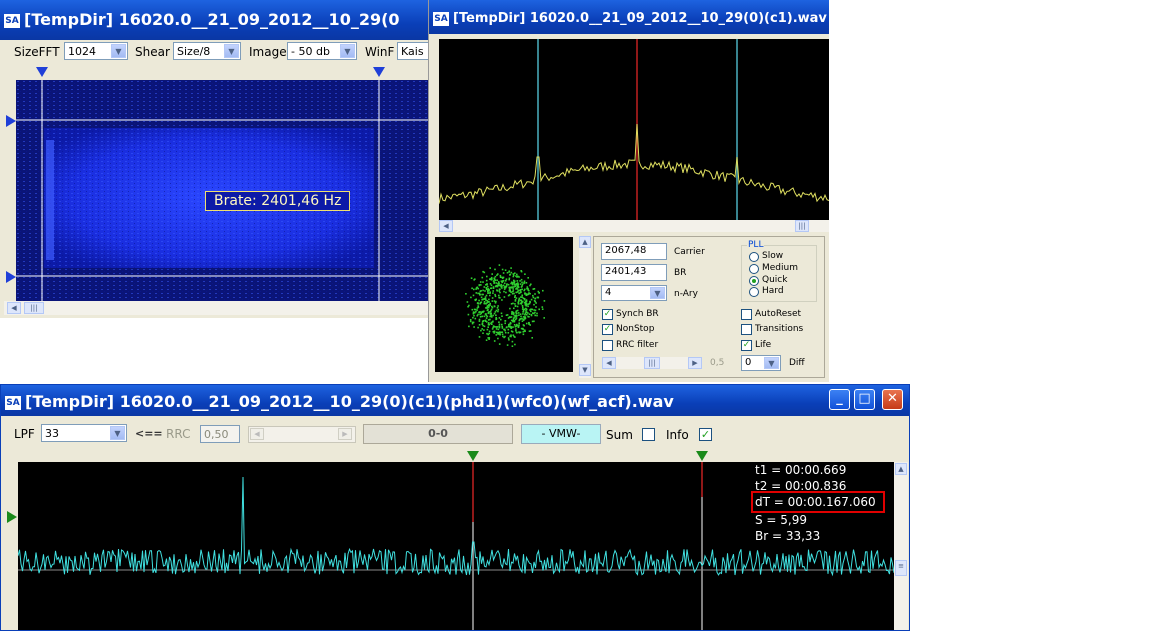  I want to click on pll-radio-hard, so click(754, 292).